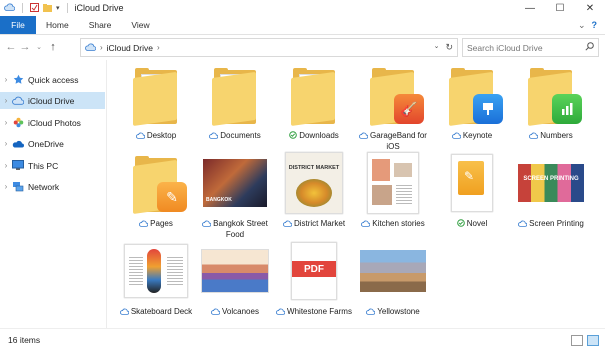  What do you see at coordinates (18, 144) in the screenshot?
I see `onedrive-icon` at bounding box center [18, 144].